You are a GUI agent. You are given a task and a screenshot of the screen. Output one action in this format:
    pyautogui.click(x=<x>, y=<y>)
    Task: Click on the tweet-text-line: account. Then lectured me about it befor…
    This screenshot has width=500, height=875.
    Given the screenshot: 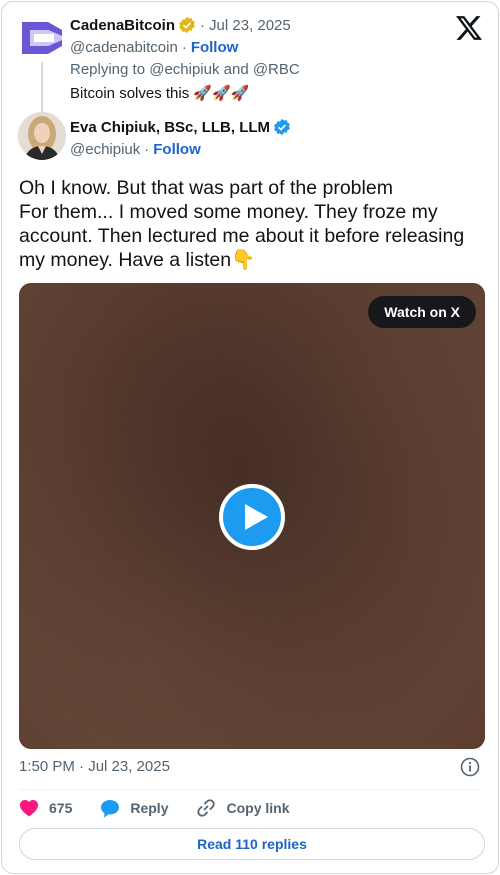 What is the action you would take?
    pyautogui.click(x=242, y=236)
    